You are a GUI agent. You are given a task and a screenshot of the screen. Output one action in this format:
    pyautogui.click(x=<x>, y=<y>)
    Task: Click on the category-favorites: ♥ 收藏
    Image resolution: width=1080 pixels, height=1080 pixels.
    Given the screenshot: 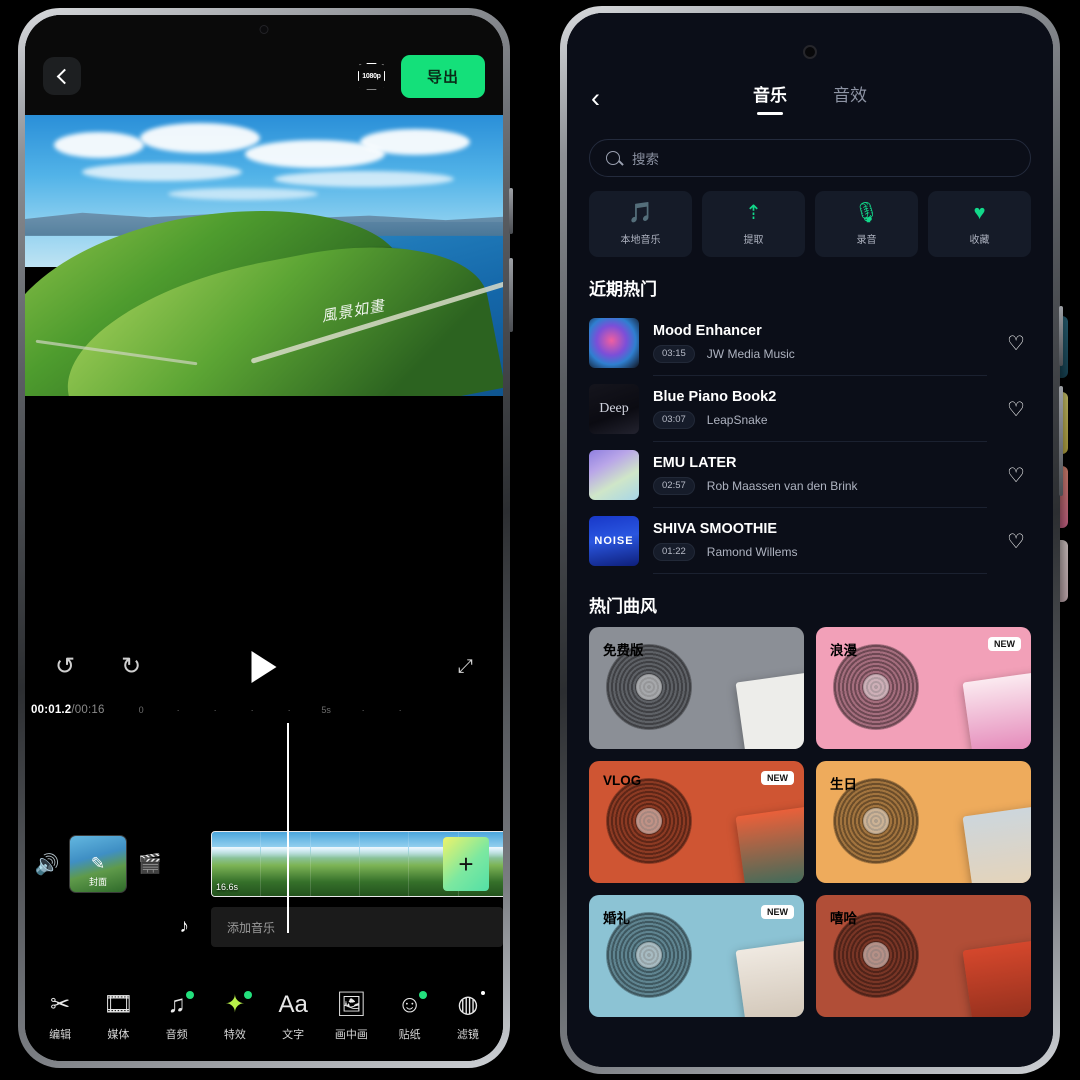 What is the action you would take?
    pyautogui.click(x=979, y=224)
    